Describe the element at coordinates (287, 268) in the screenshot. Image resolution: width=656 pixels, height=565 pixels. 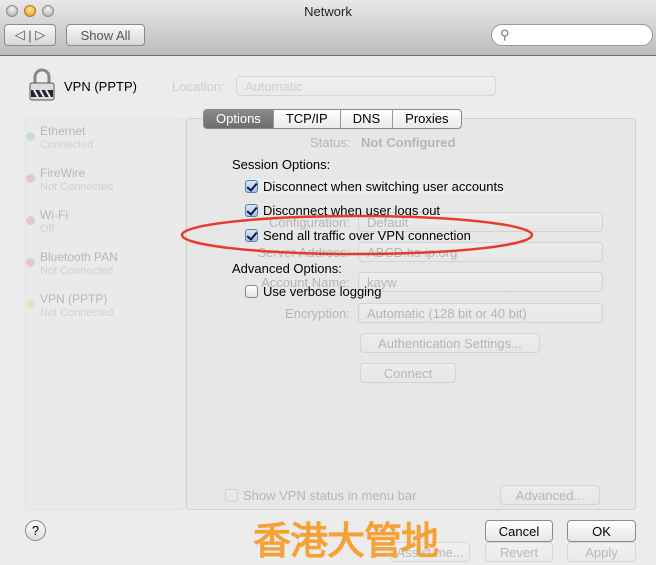
I see `advanced-options-heading: Advanced Options:` at that location.